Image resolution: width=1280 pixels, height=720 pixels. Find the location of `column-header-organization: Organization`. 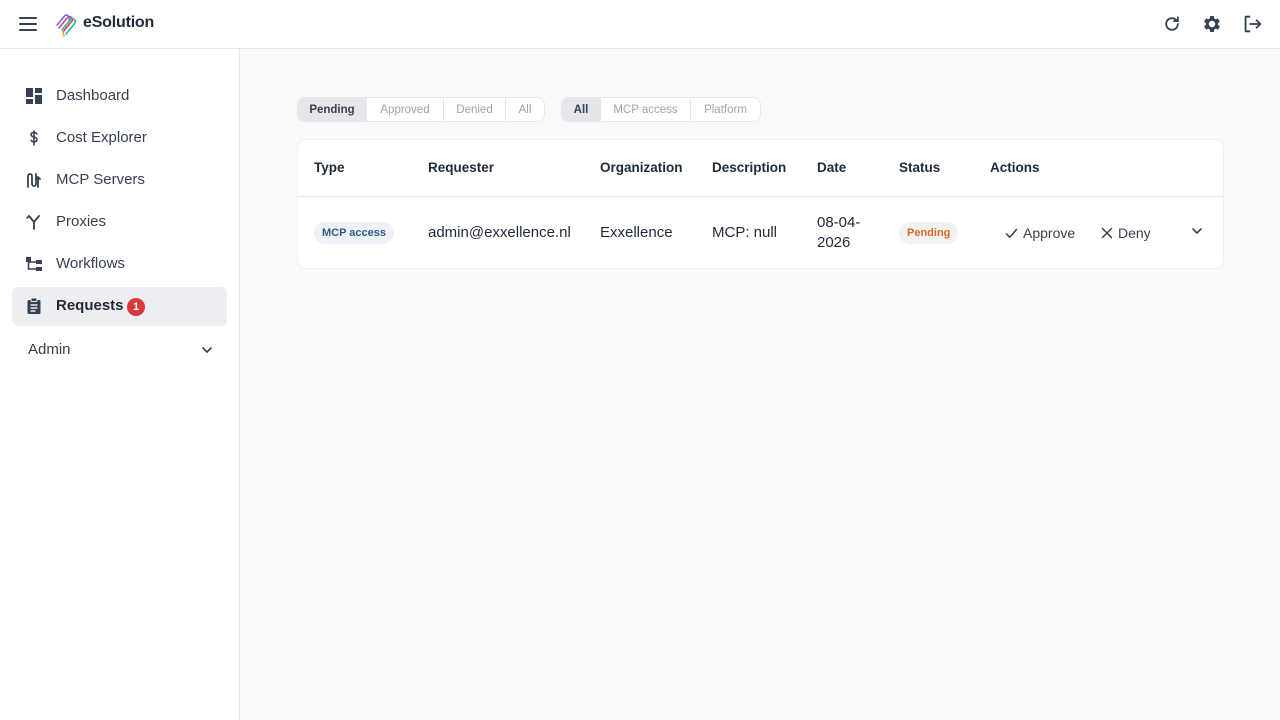

column-header-organization: Organization is located at coordinates (641, 167).